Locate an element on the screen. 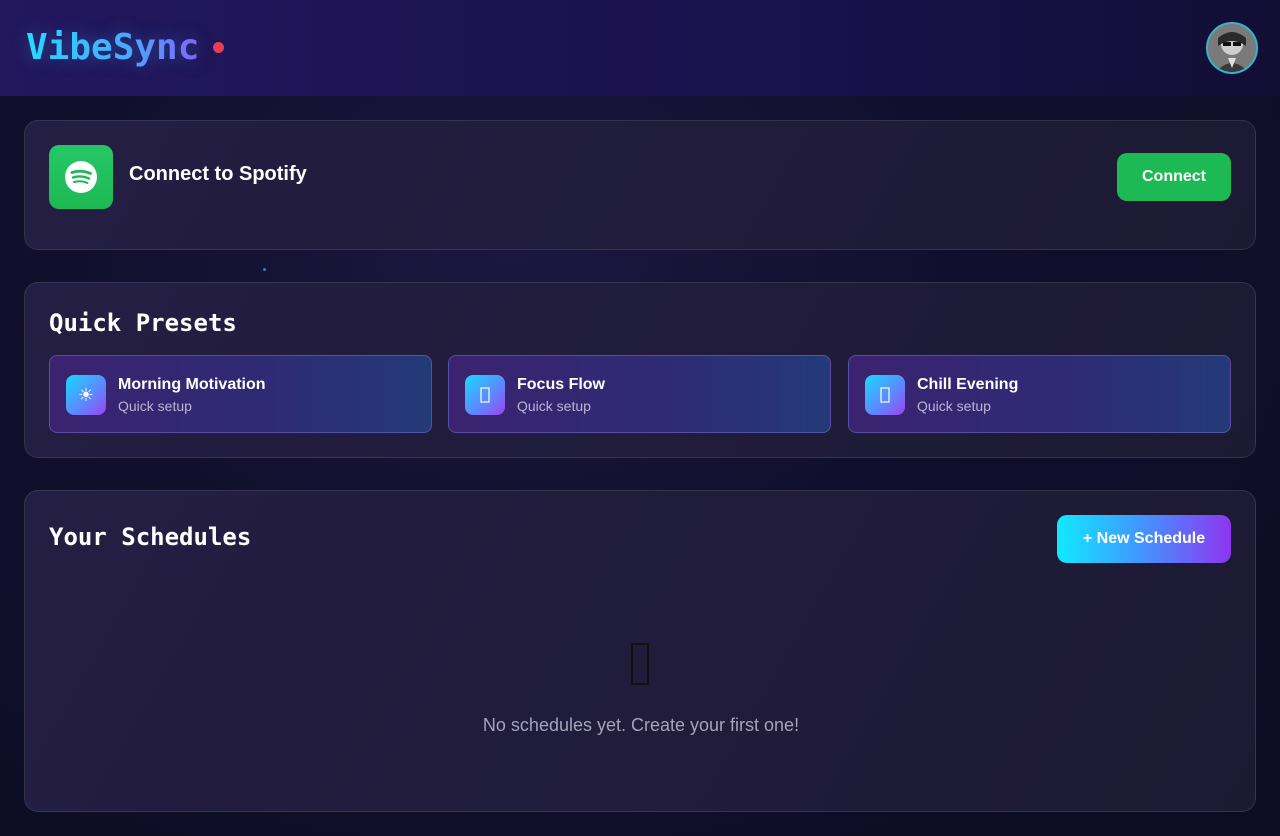 The image size is (1280, 836). sun-icon: ☀ is located at coordinates (86, 395).